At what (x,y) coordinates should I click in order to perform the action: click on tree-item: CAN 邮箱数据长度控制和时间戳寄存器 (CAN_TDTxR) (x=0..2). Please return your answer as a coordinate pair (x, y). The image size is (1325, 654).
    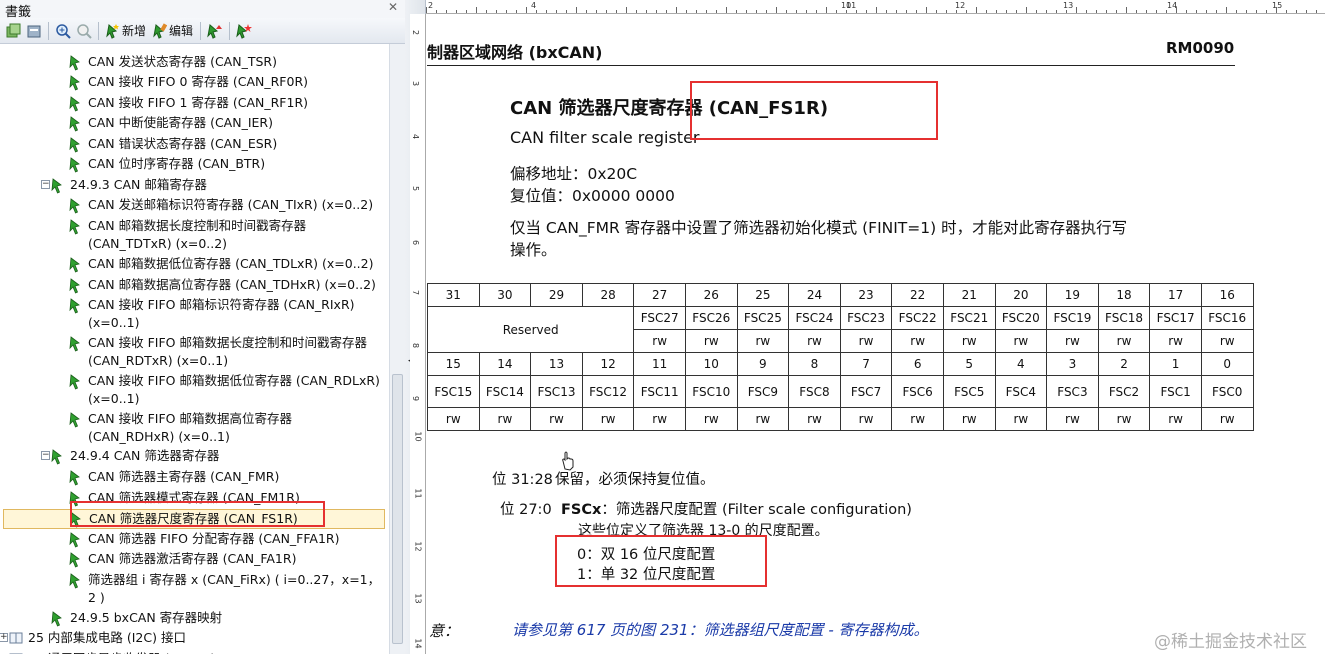
    Looking at the image, I should click on (187, 235).